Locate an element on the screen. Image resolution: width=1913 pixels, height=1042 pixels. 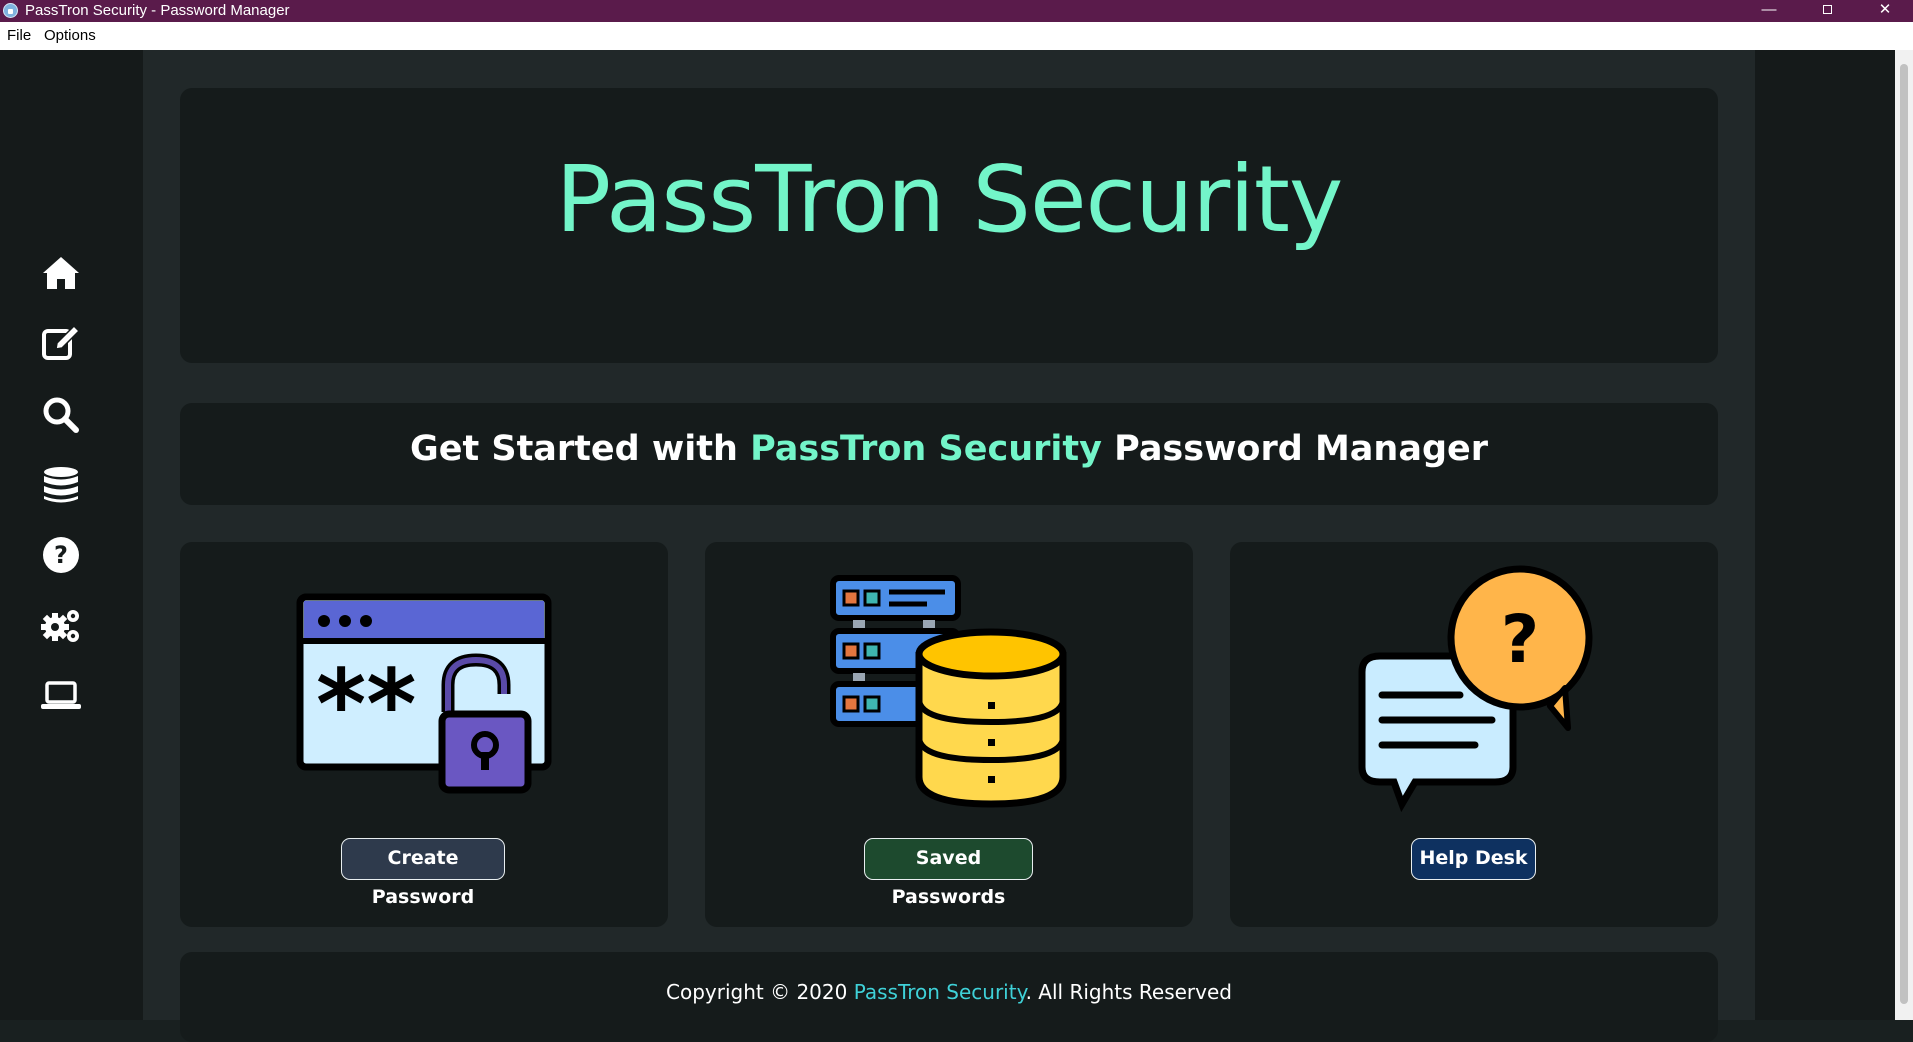
right-gutter is located at coordinates (1825, 535).